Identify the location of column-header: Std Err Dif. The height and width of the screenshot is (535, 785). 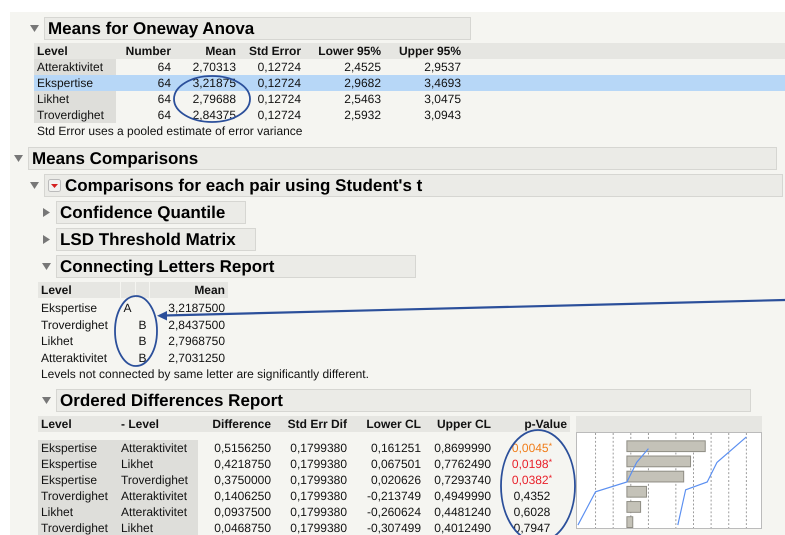
(317, 424).